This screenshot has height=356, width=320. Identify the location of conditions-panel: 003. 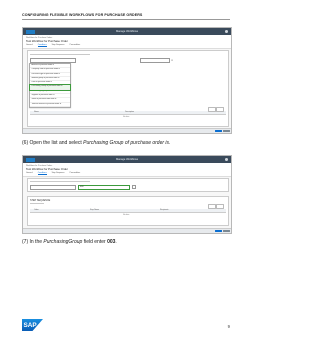
(128, 185).